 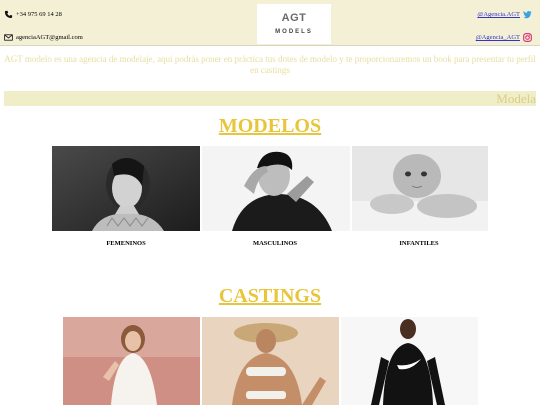 I want to click on agt-logo: AGT MODELS, so click(x=294, y=24).